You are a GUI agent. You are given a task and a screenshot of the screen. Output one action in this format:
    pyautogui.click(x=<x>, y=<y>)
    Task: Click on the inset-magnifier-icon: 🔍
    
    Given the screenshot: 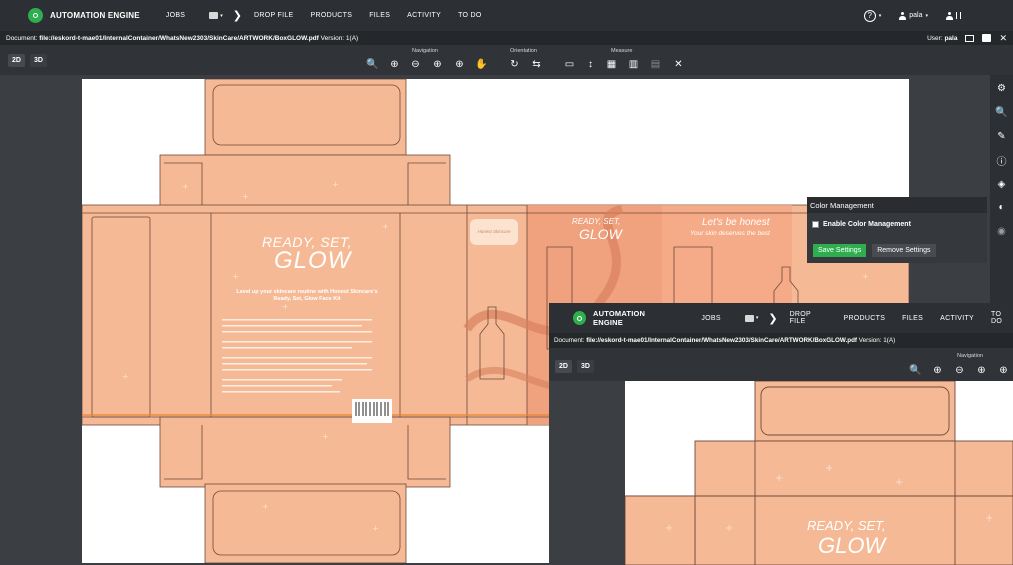 What is the action you would take?
    pyautogui.click(x=915, y=370)
    